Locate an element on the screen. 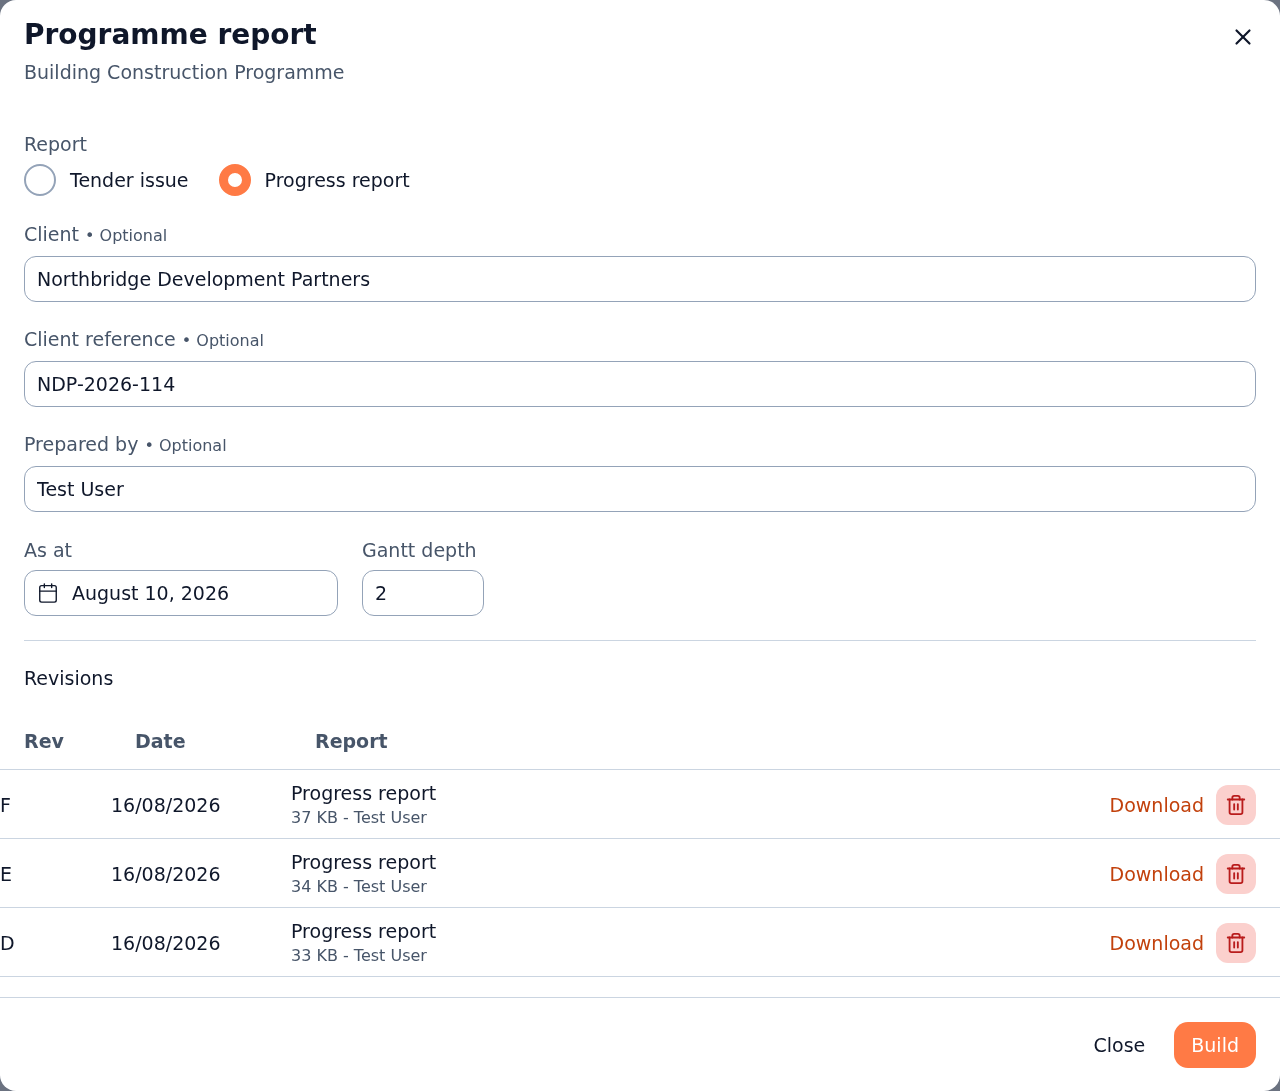 Image resolution: width=1280 pixels, height=1091 pixels. column-header: Report is located at coordinates (352, 741).